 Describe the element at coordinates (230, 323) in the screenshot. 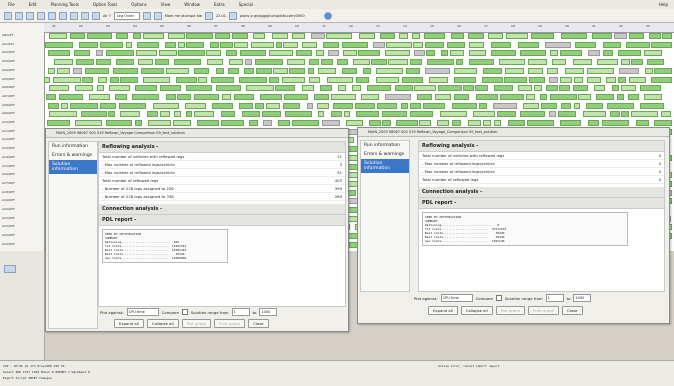

I see `print-graph-button: Print graph` at that location.